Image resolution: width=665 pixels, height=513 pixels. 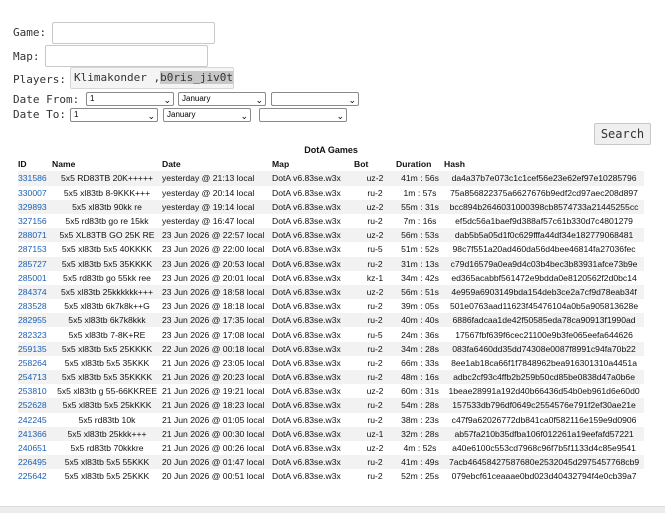 I want to click on cell-id: 284374, so click(x=35, y=292).